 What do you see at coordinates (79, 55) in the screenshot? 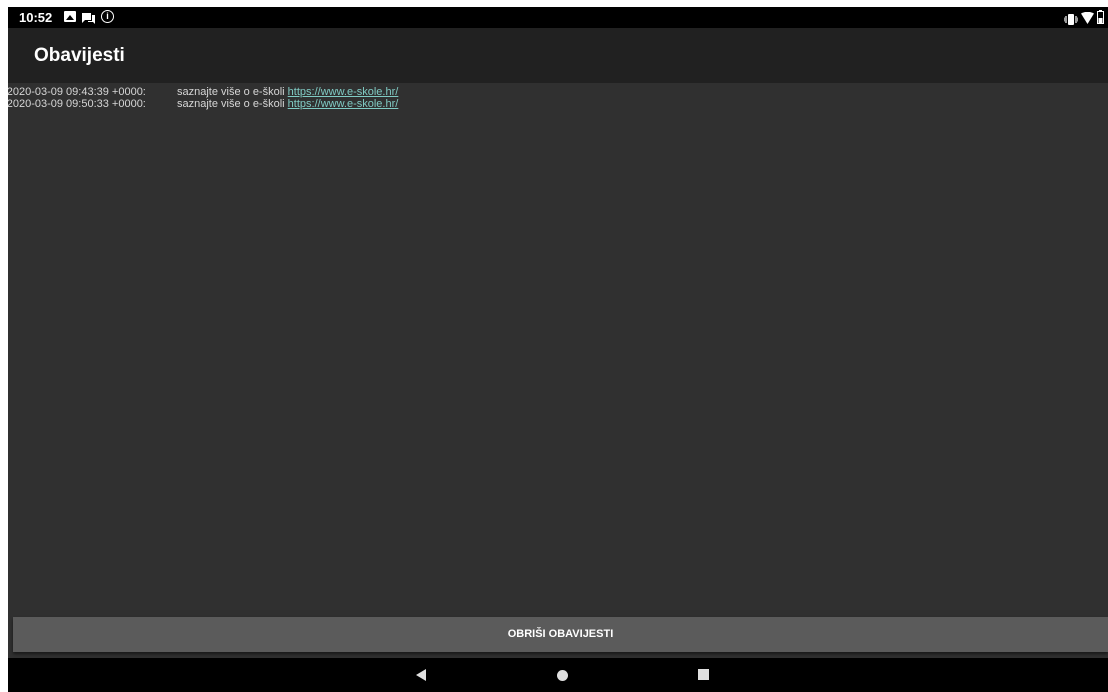
I see `page-title: Obavijesti` at bounding box center [79, 55].